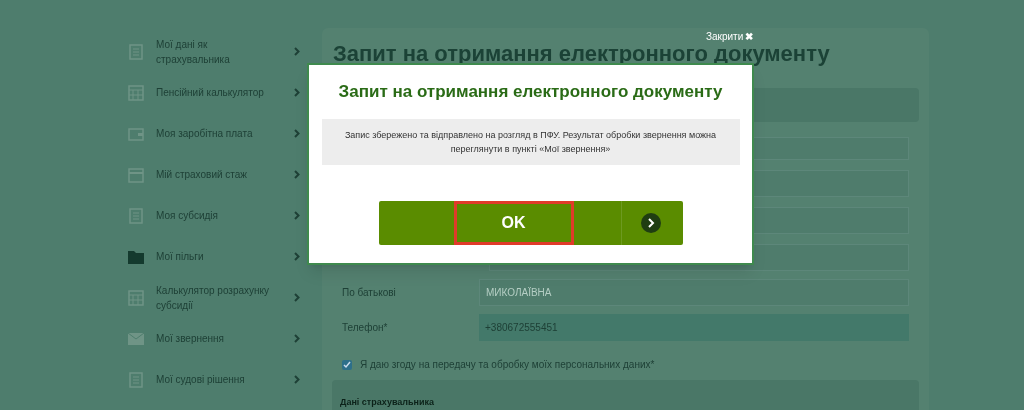  I want to click on input-field: +380672555451, so click(694, 327).